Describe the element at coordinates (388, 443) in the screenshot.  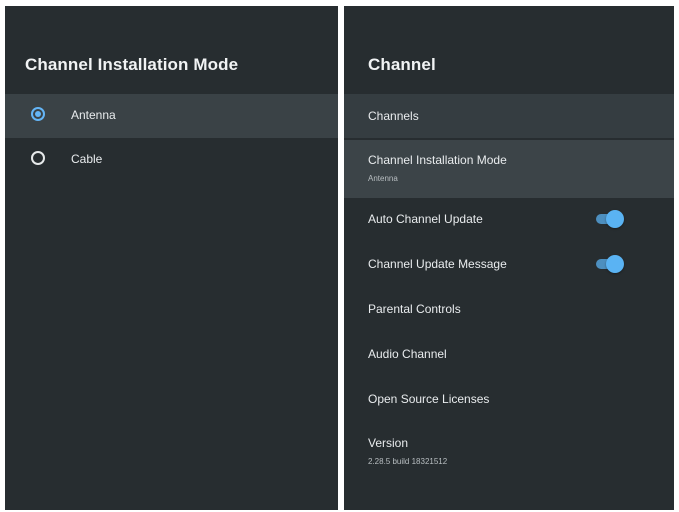
I see `menu-item-label: Version` at that location.